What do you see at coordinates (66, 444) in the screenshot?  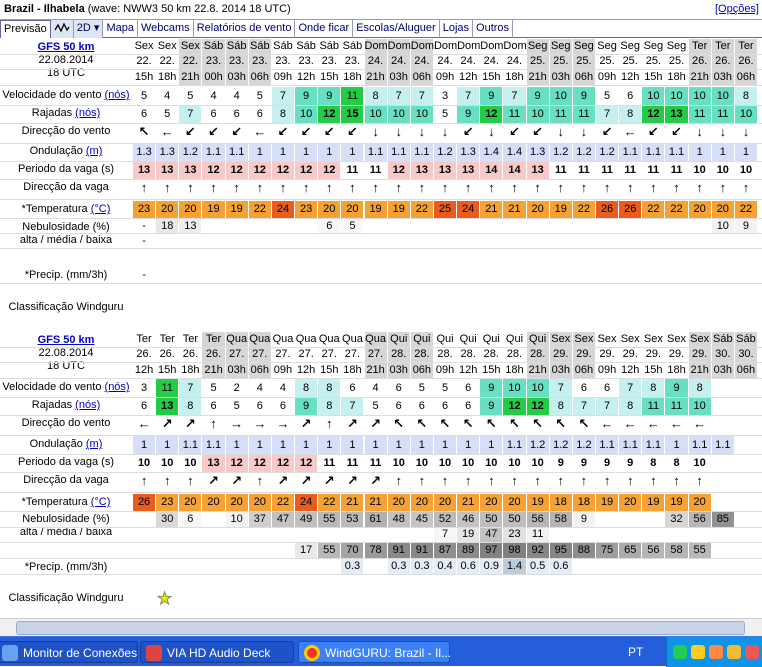 I see `row-label-wave: Ondulação (m)` at bounding box center [66, 444].